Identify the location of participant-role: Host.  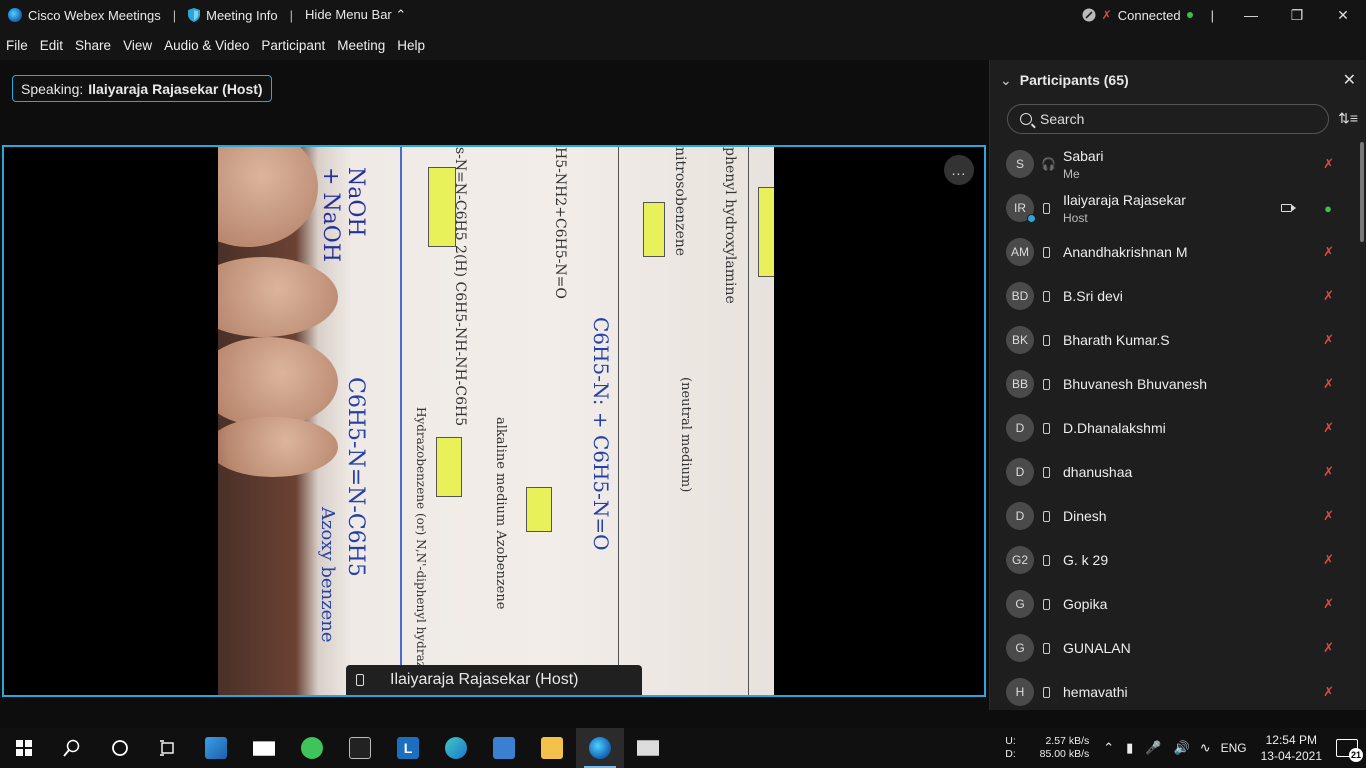
(1075, 218).